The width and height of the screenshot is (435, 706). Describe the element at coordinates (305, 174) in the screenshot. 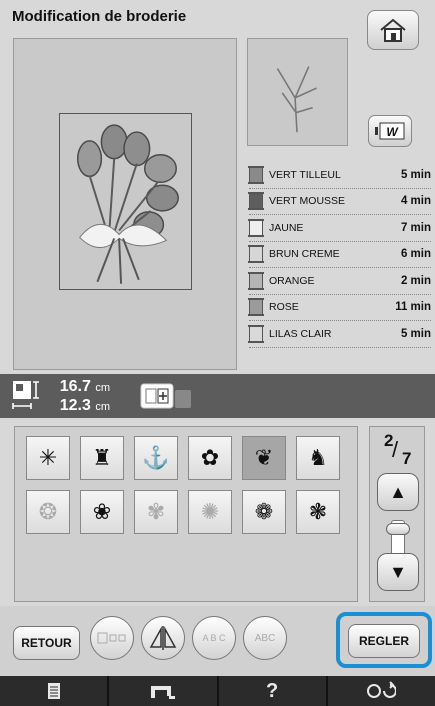

I see `thread-color-name: VERT TILLEUL` at that location.